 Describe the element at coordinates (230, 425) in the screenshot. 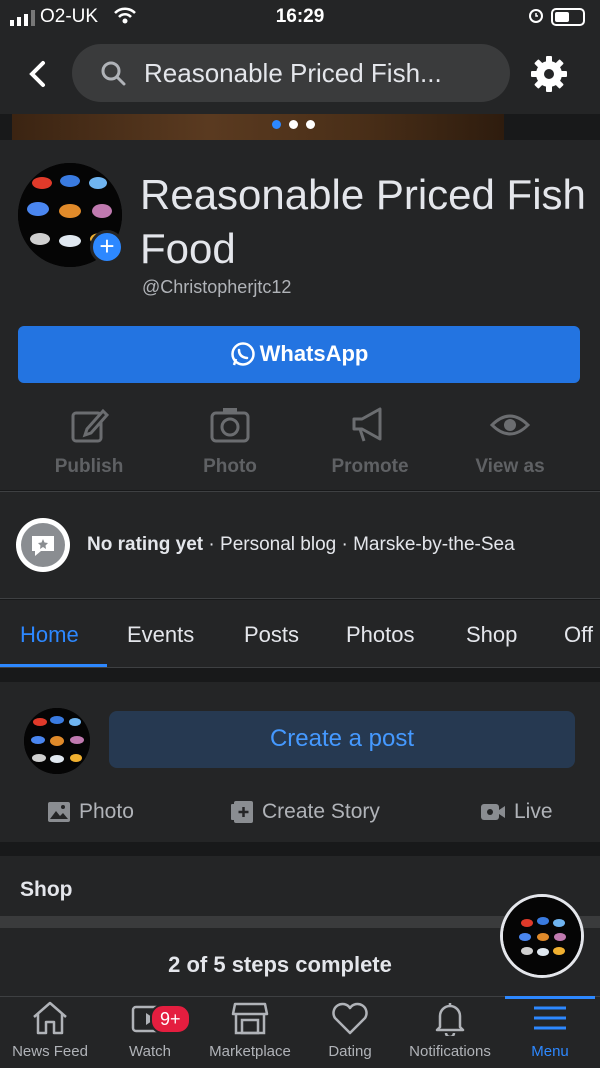

I see `camera-icon` at that location.